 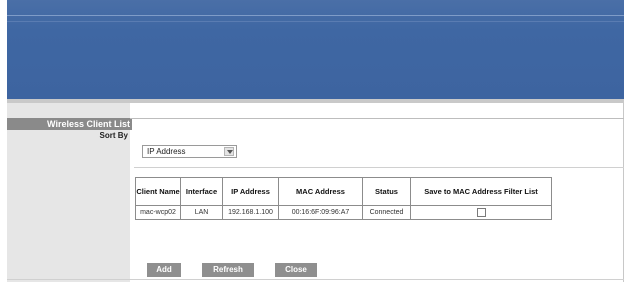 I want to click on sort-by-label: Sort By, so click(x=113, y=135).